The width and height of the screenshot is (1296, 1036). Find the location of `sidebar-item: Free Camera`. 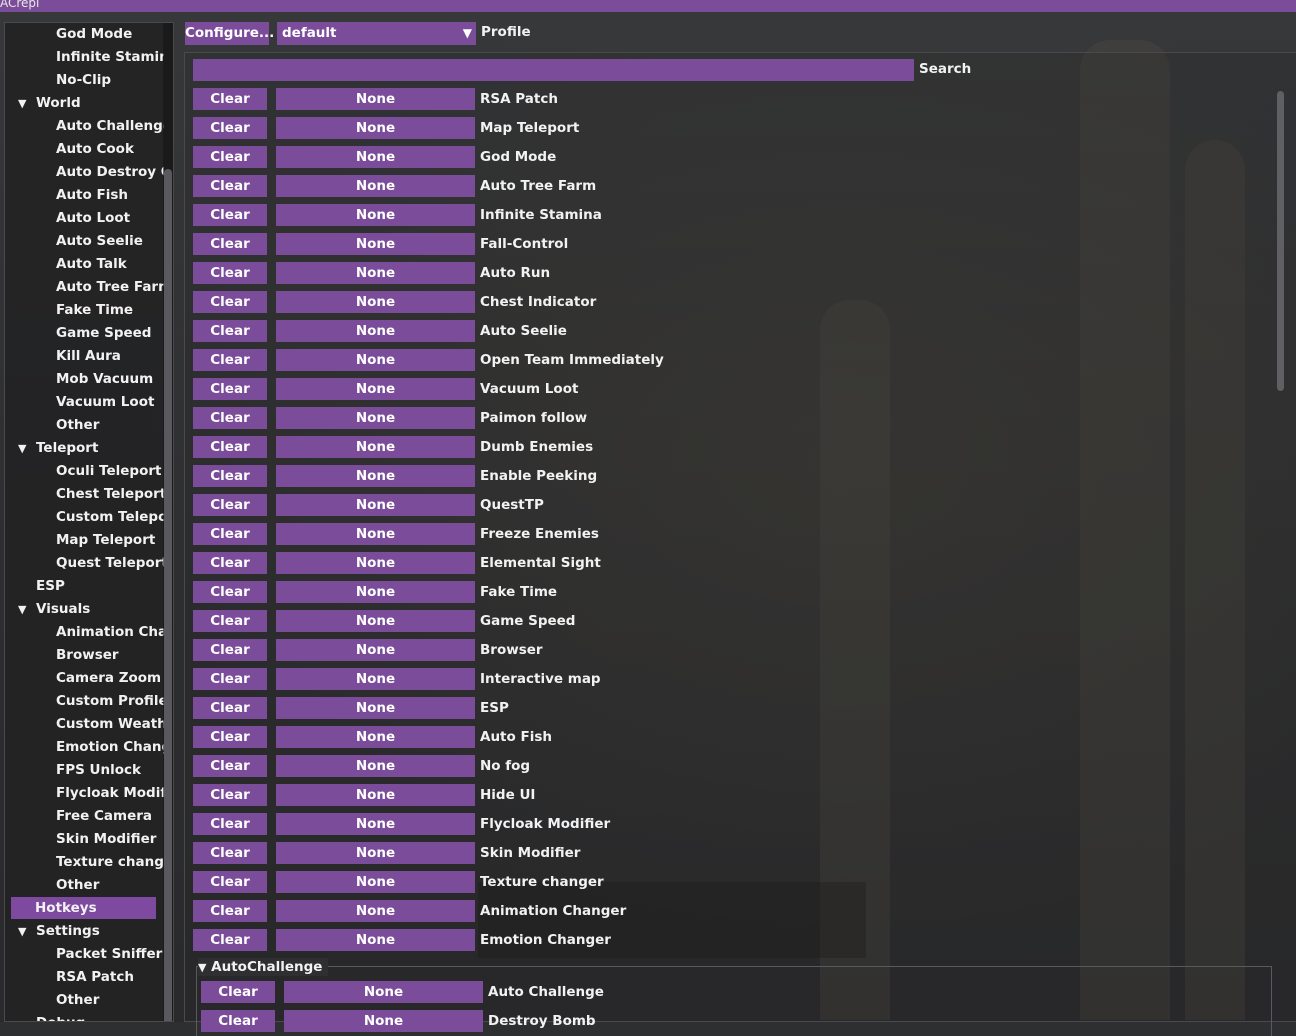

sidebar-item: Free Camera is located at coordinates (110, 816).